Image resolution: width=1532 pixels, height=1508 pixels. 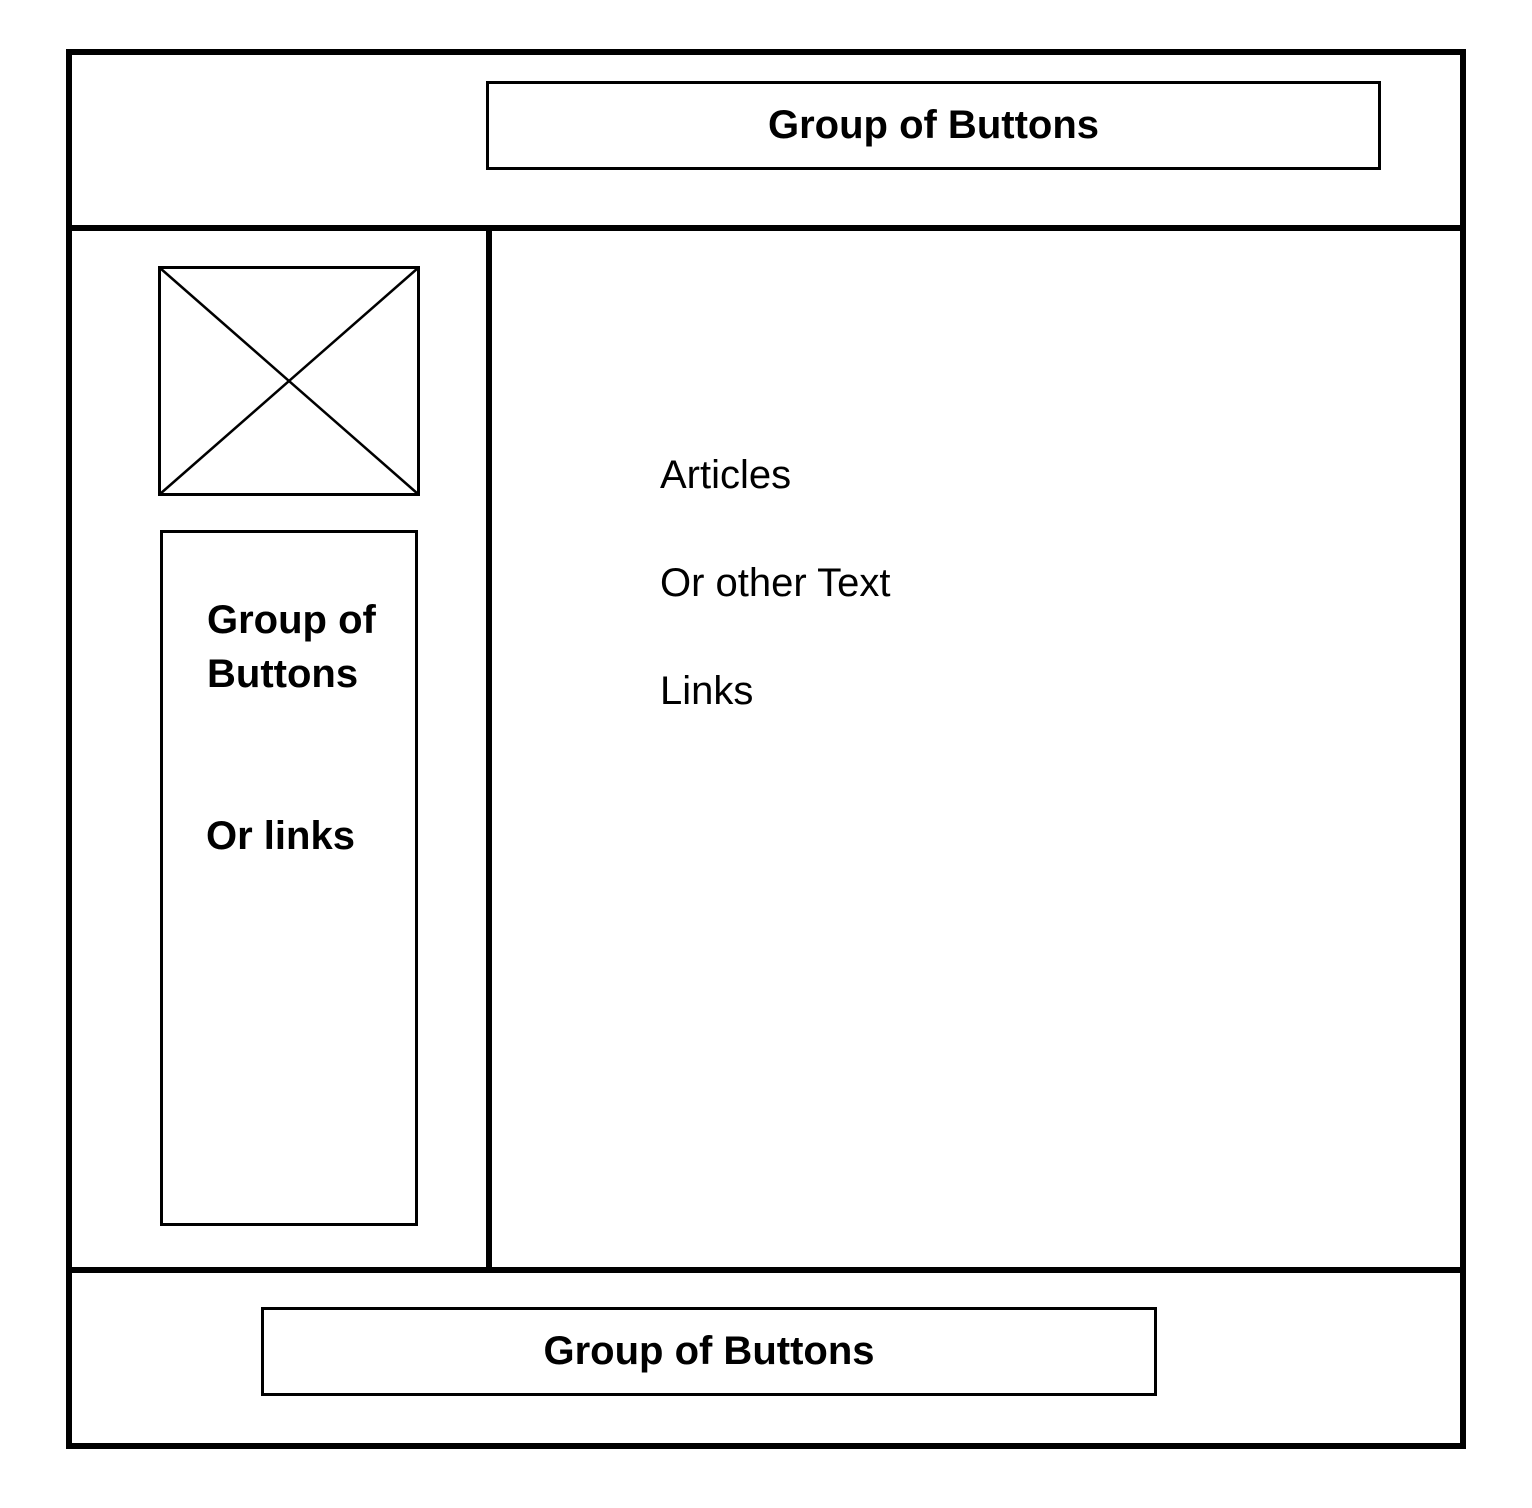 I want to click on content-articles: Articles, so click(x=726, y=475).